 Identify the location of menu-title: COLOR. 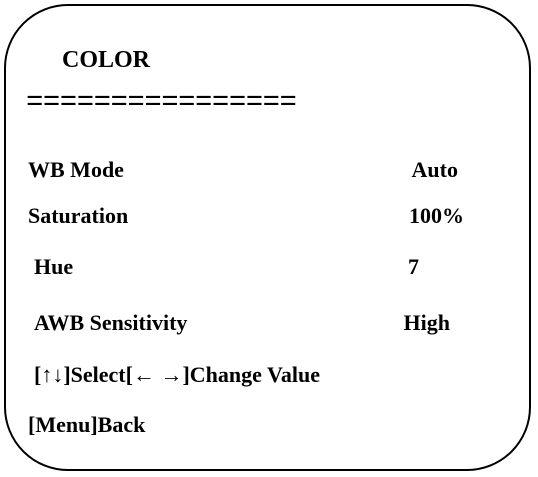
(106, 60).